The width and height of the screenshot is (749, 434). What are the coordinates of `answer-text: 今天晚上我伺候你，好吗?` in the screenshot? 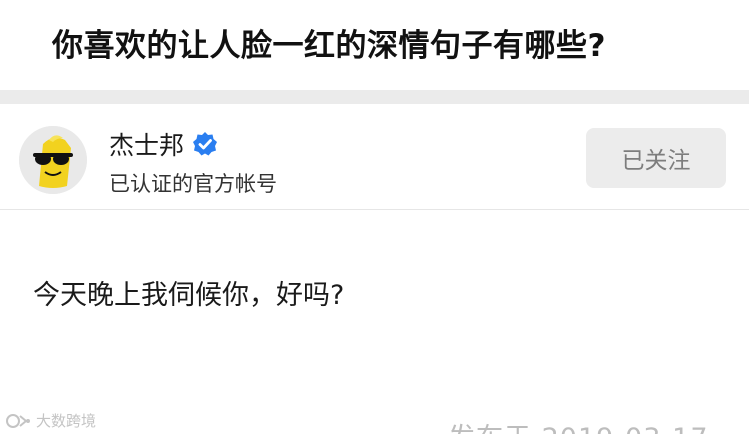 It's located at (189, 295).